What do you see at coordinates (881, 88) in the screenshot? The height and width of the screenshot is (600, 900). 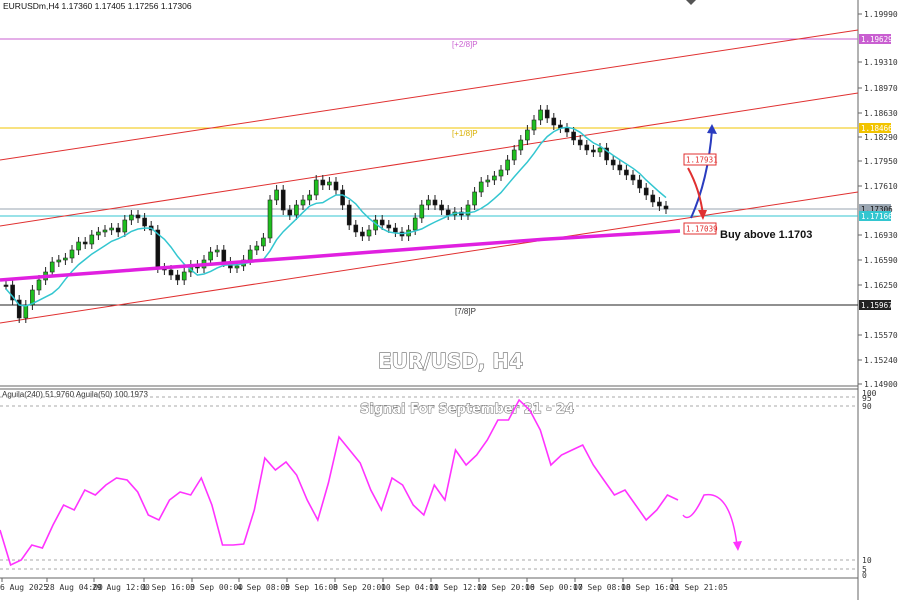 I see `price-tick-label: 1.18970` at bounding box center [881, 88].